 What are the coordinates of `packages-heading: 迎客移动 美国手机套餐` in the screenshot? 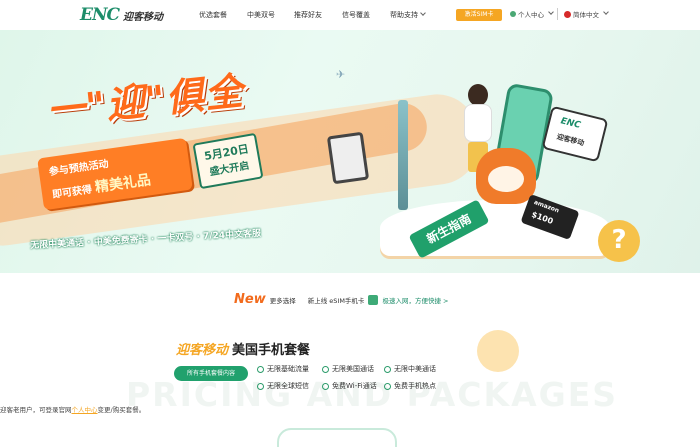 It's located at (243, 348).